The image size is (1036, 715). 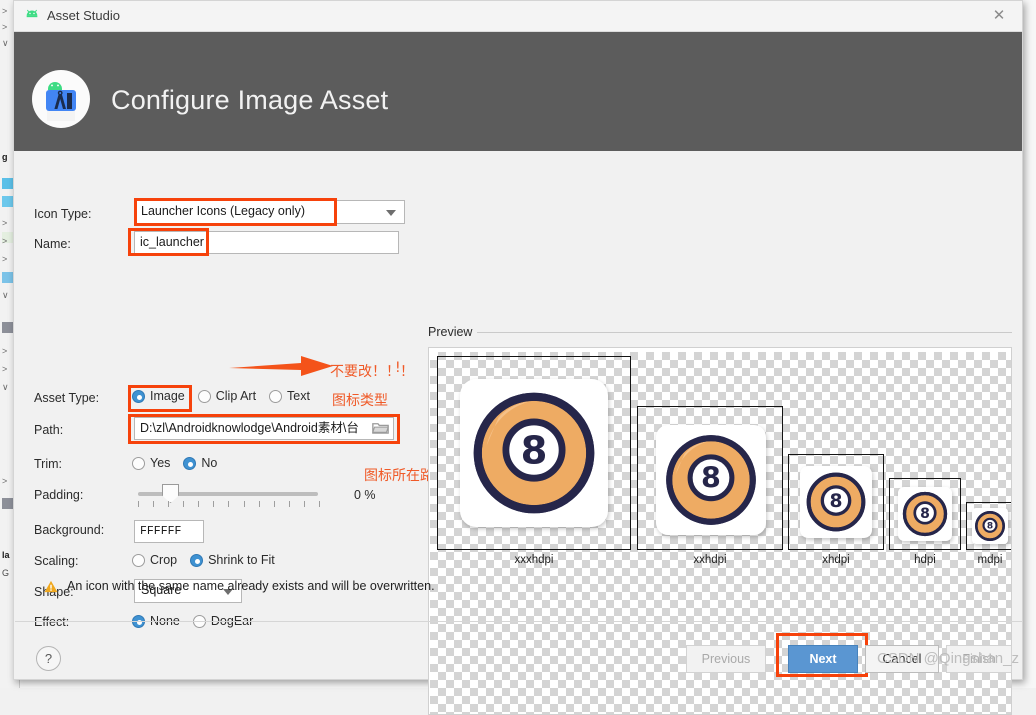 I want to click on trim-option-no: No, so click(x=200, y=463).